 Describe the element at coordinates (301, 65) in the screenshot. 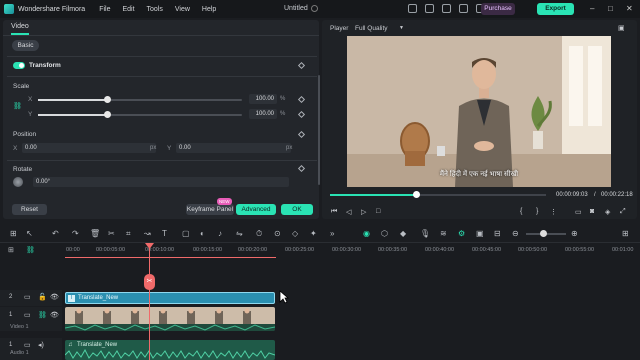

I see `transform-keyframe-icon` at that location.